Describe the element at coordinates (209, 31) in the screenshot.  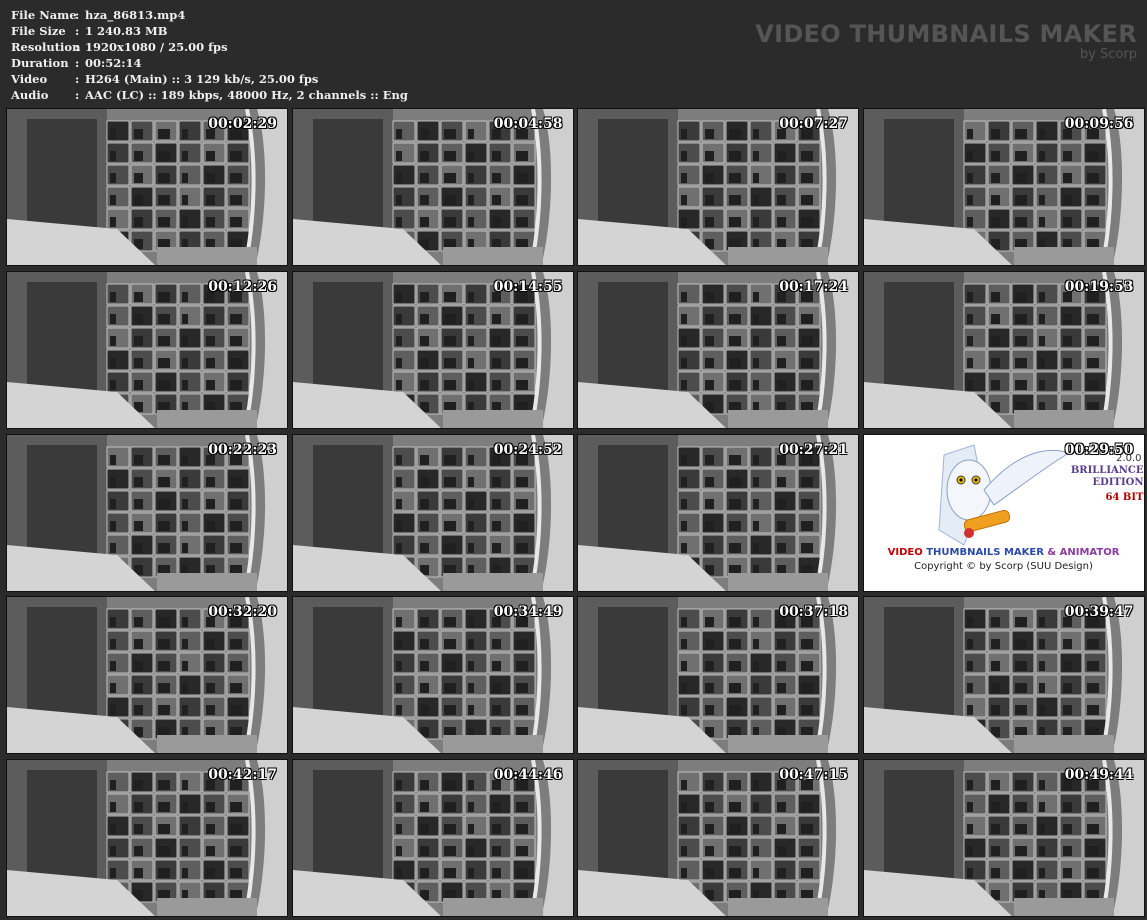
I see `info-row-file-size: File Size : 1 240.83 MB` at that location.